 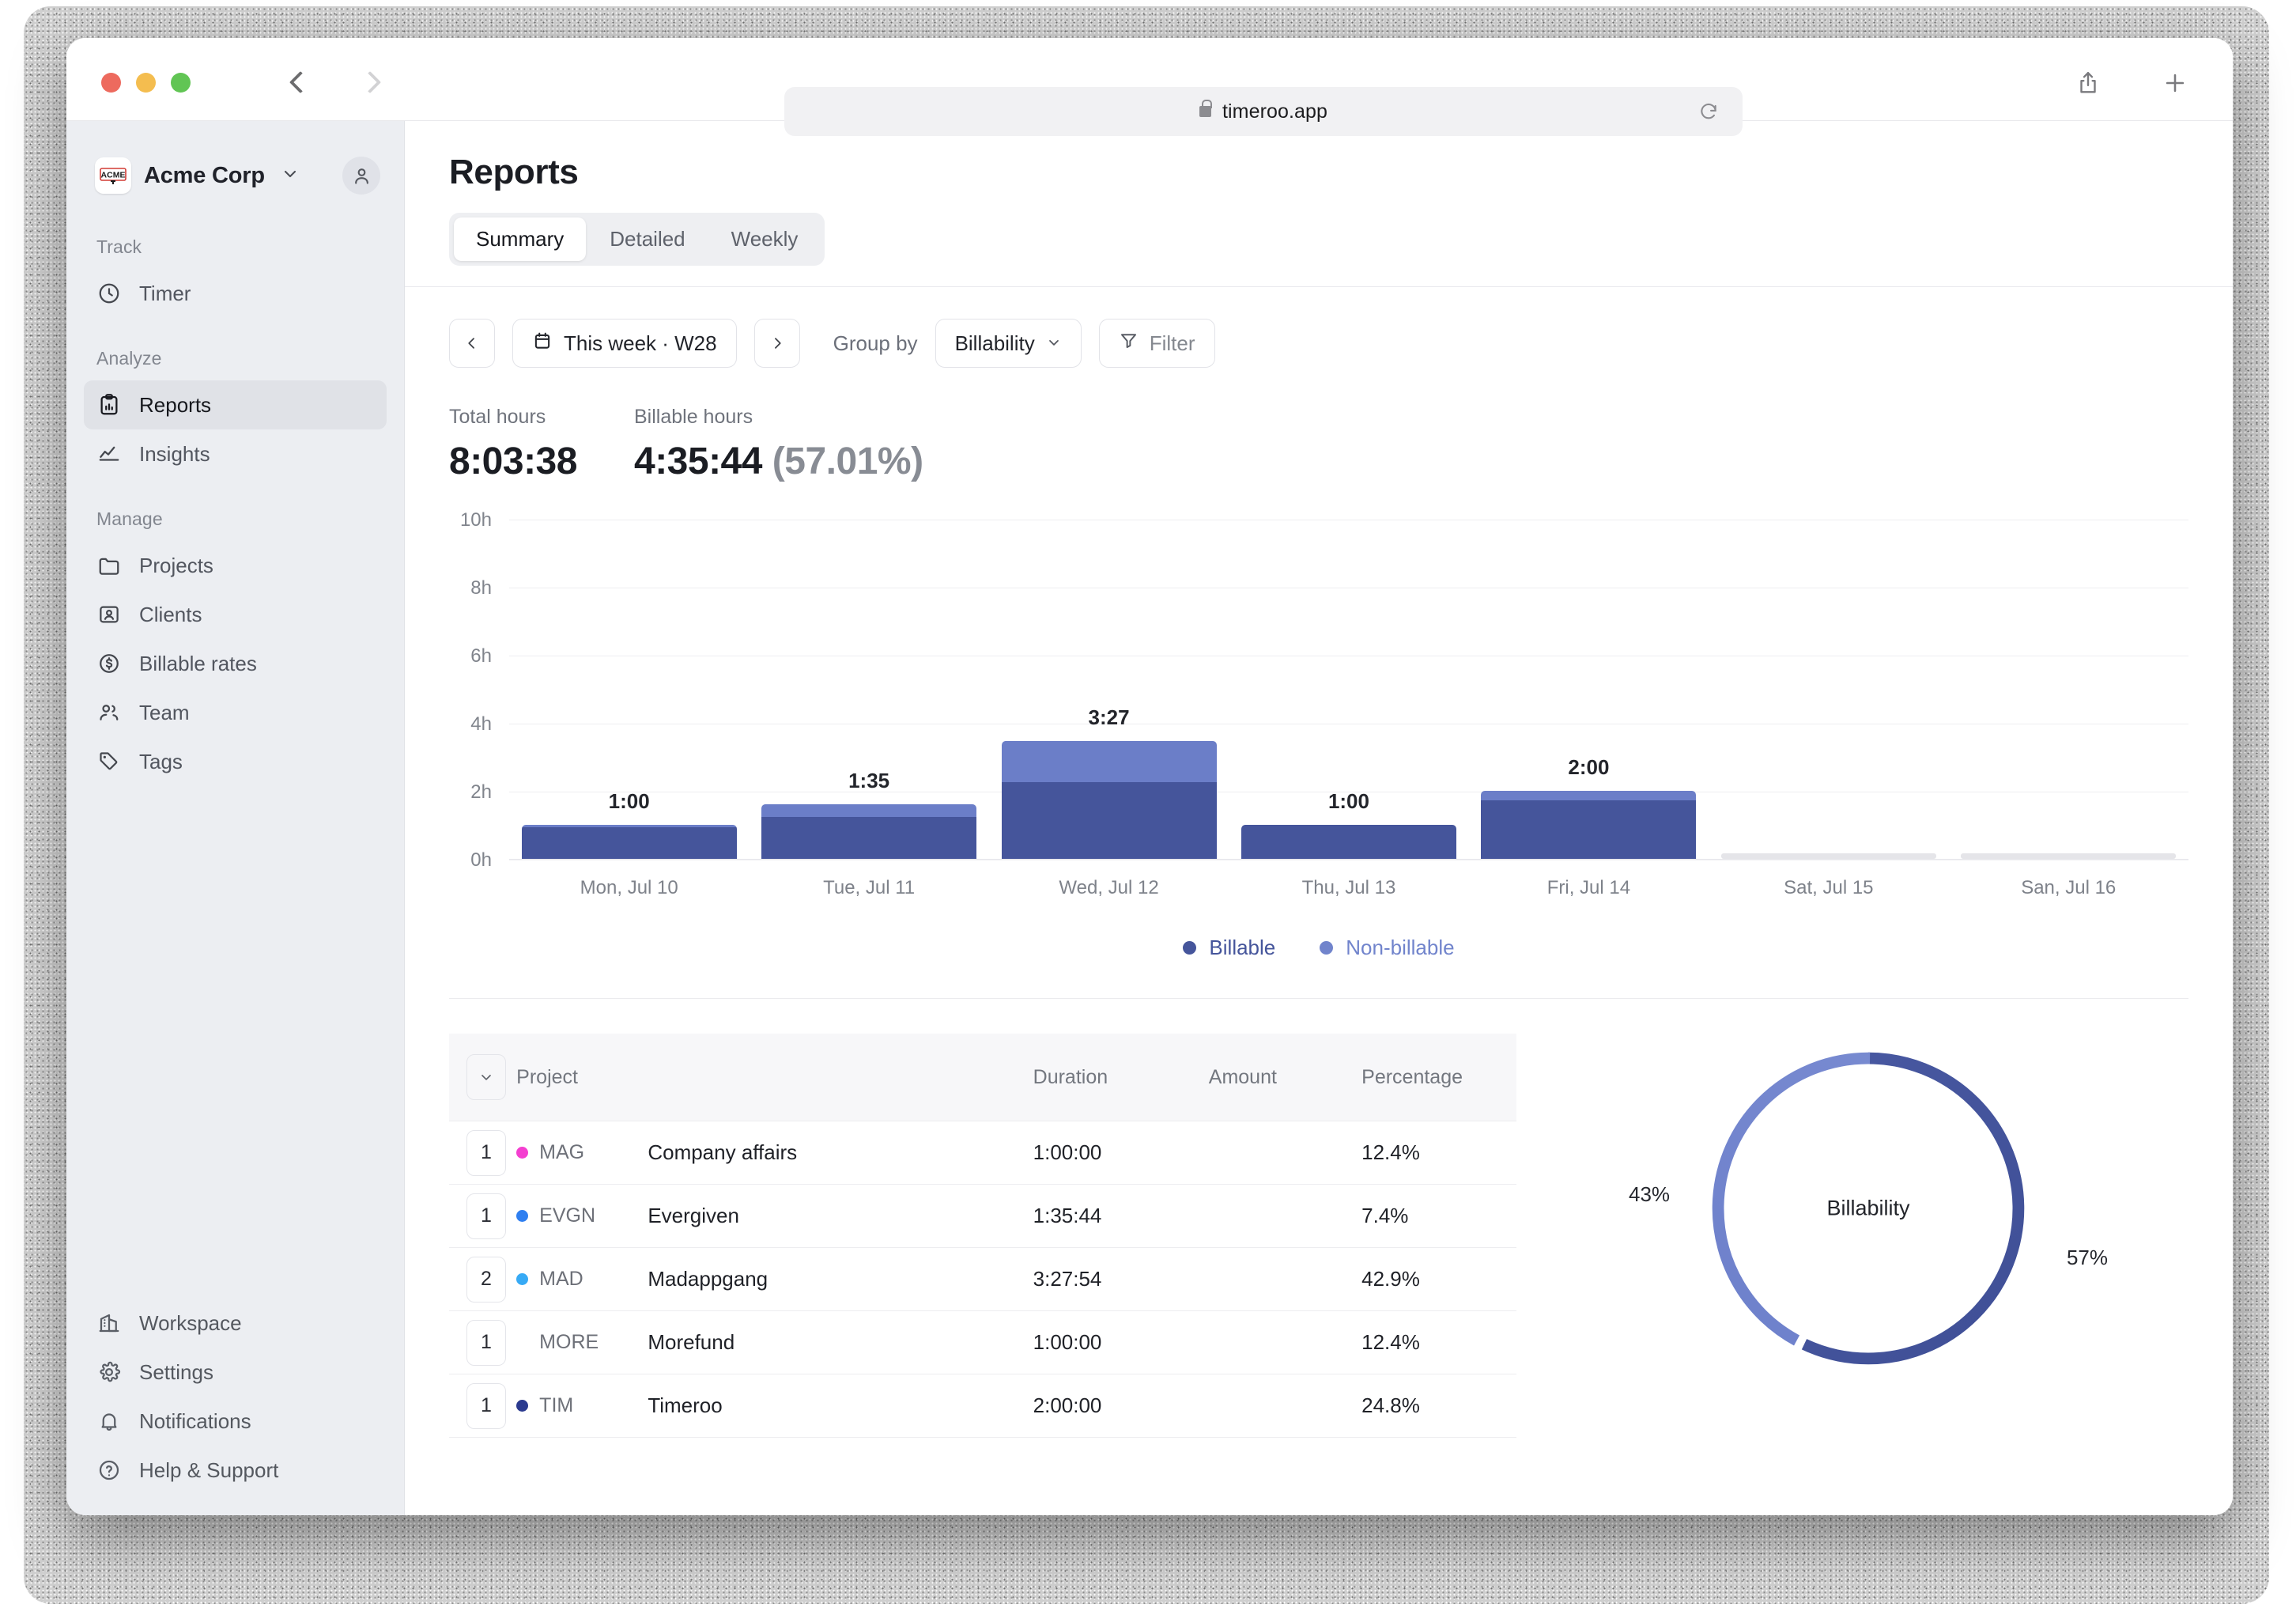 I want to click on date-range-picker: This week · W28, so click(x=624, y=343).